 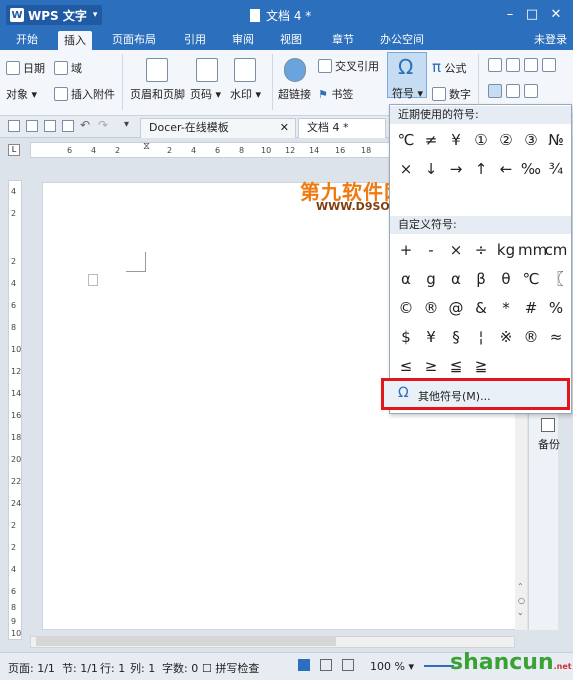 I want to click on symbol-cell: β, so click(x=481, y=279).